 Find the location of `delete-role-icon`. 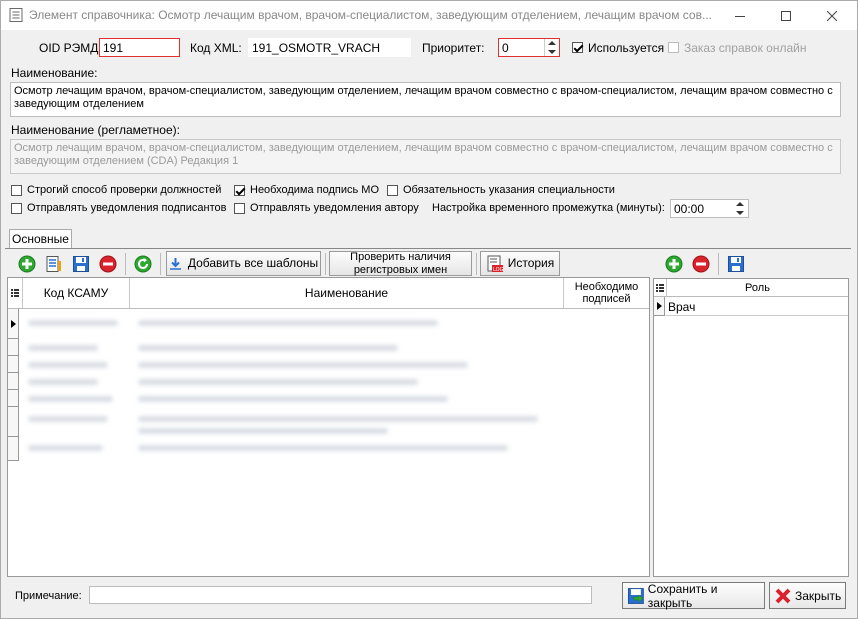

delete-role-icon is located at coordinates (701, 264).